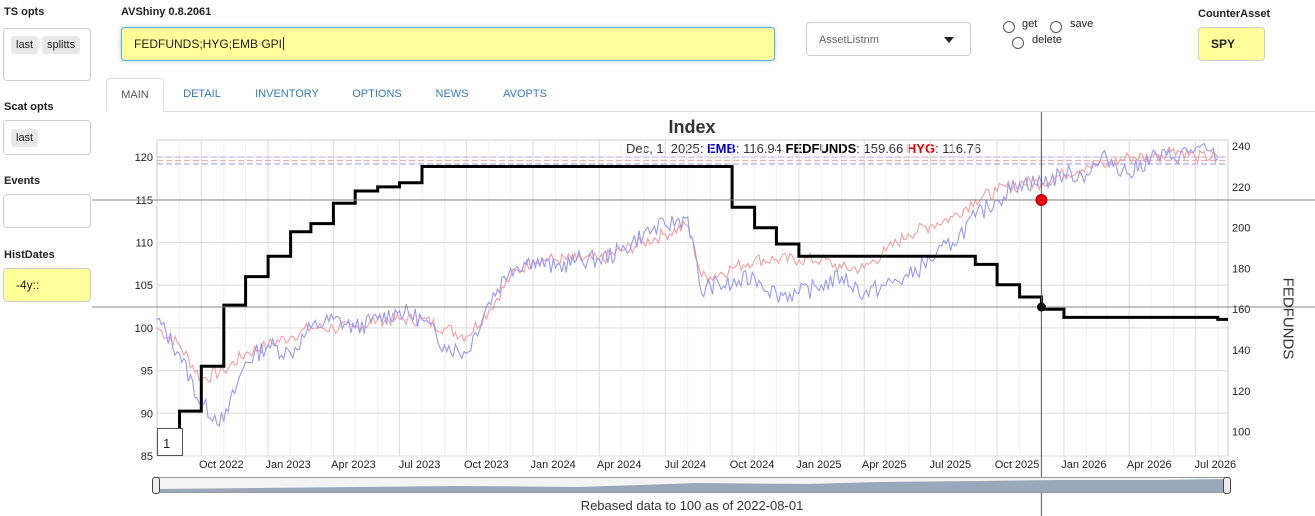  Describe the element at coordinates (221, 465) in the screenshot. I see `x-tick-label: Oct 2022` at that location.